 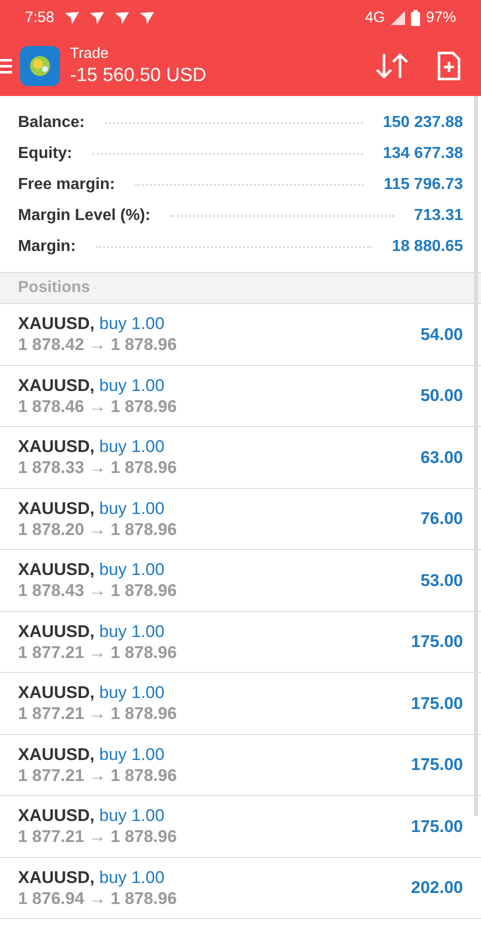 I want to click on menu-icon, so click(x=6, y=66).